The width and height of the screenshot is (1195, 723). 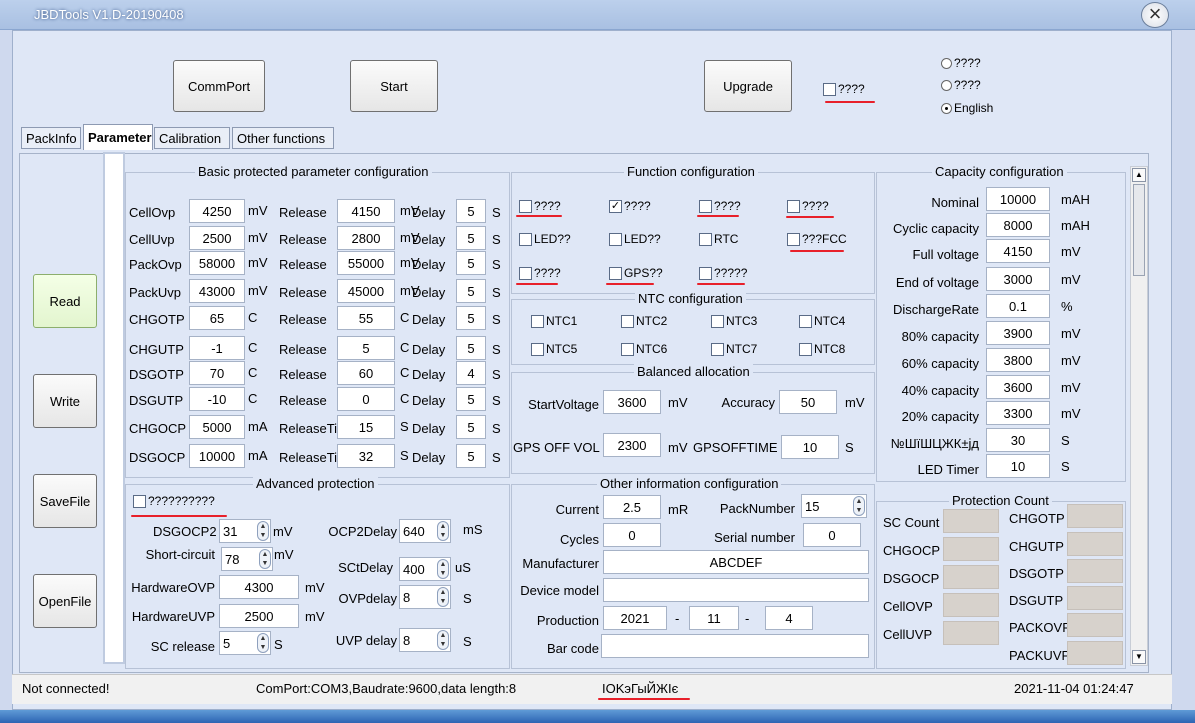 What do you see at coordinates (1018, 413) in the screenshot?
I see `capacity-input: 3300` at bounding box center [1018, 413].